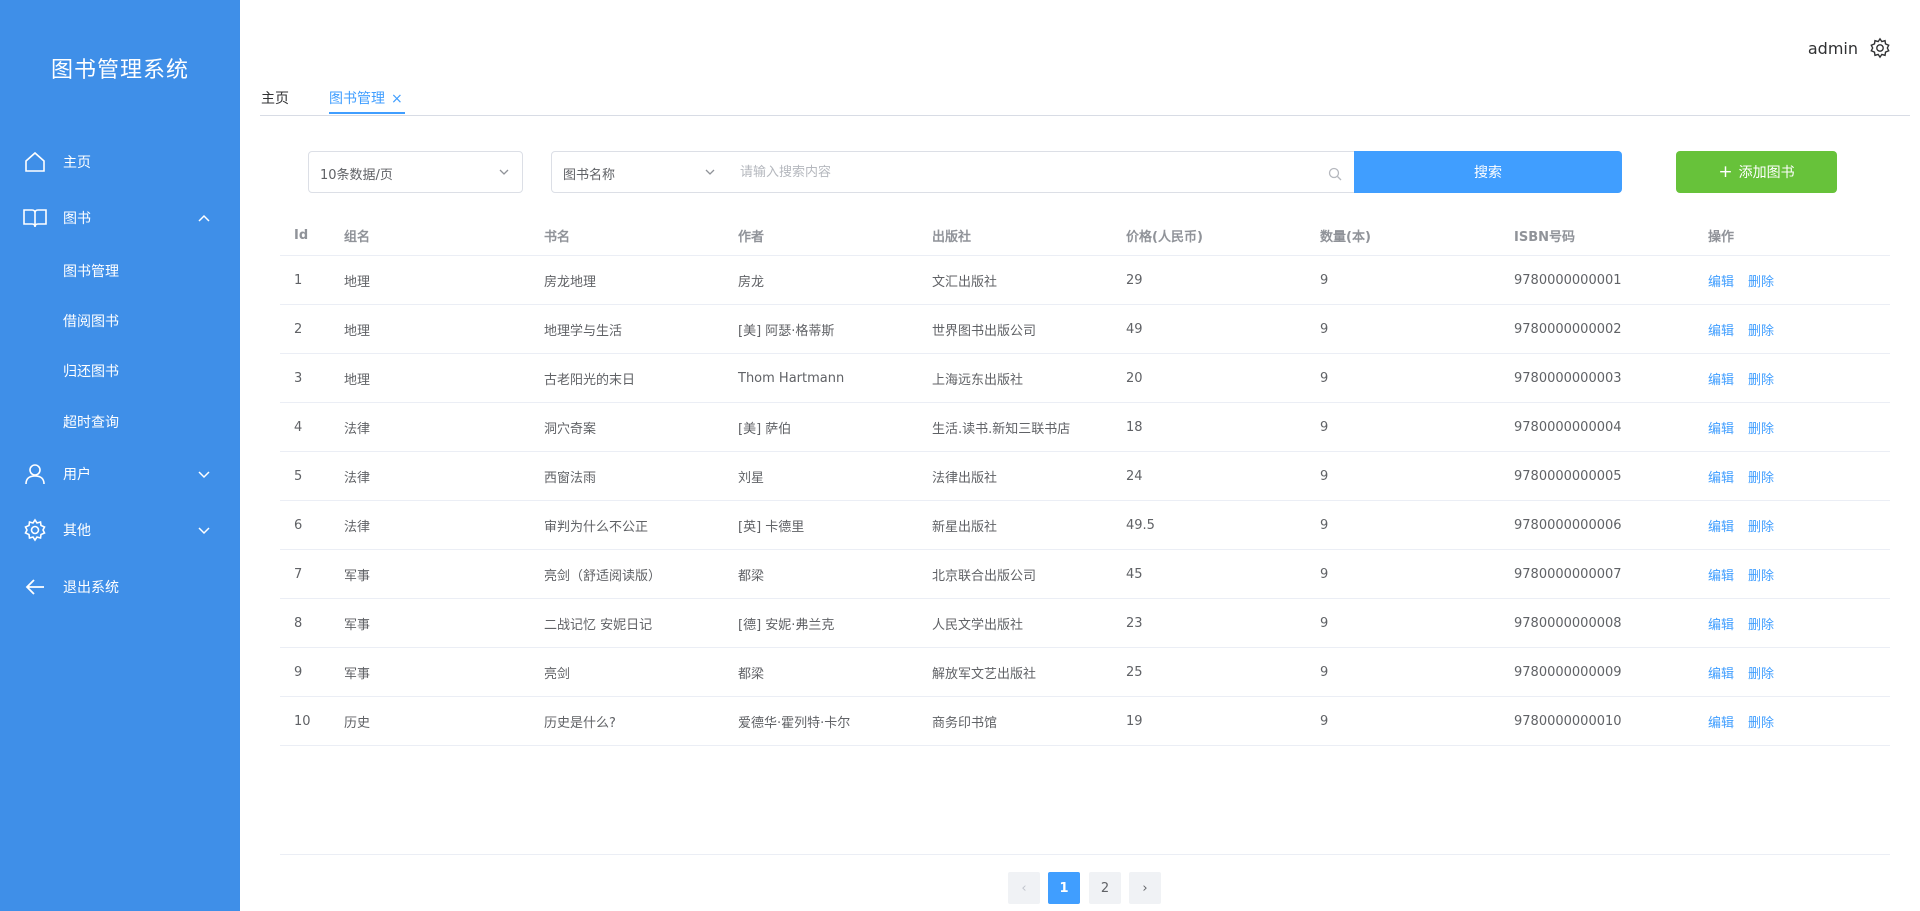 The height and width of the screenshot is (911, 1920). Describe the element at coordinates (298, 623) in the screenshot. I see `cell-id: 8` at that location.